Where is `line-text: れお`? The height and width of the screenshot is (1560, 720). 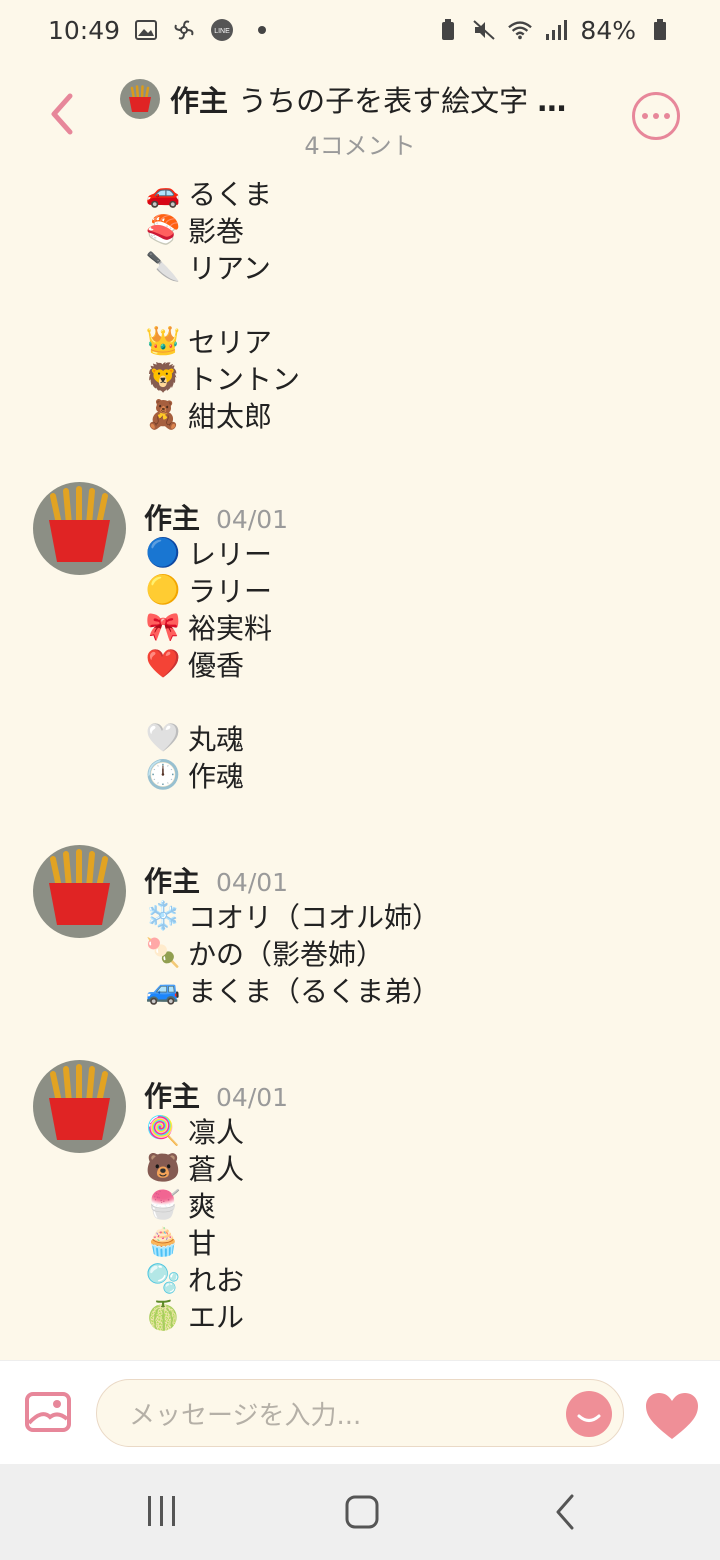
line-text: れお is located at coordinates (216, 1280).